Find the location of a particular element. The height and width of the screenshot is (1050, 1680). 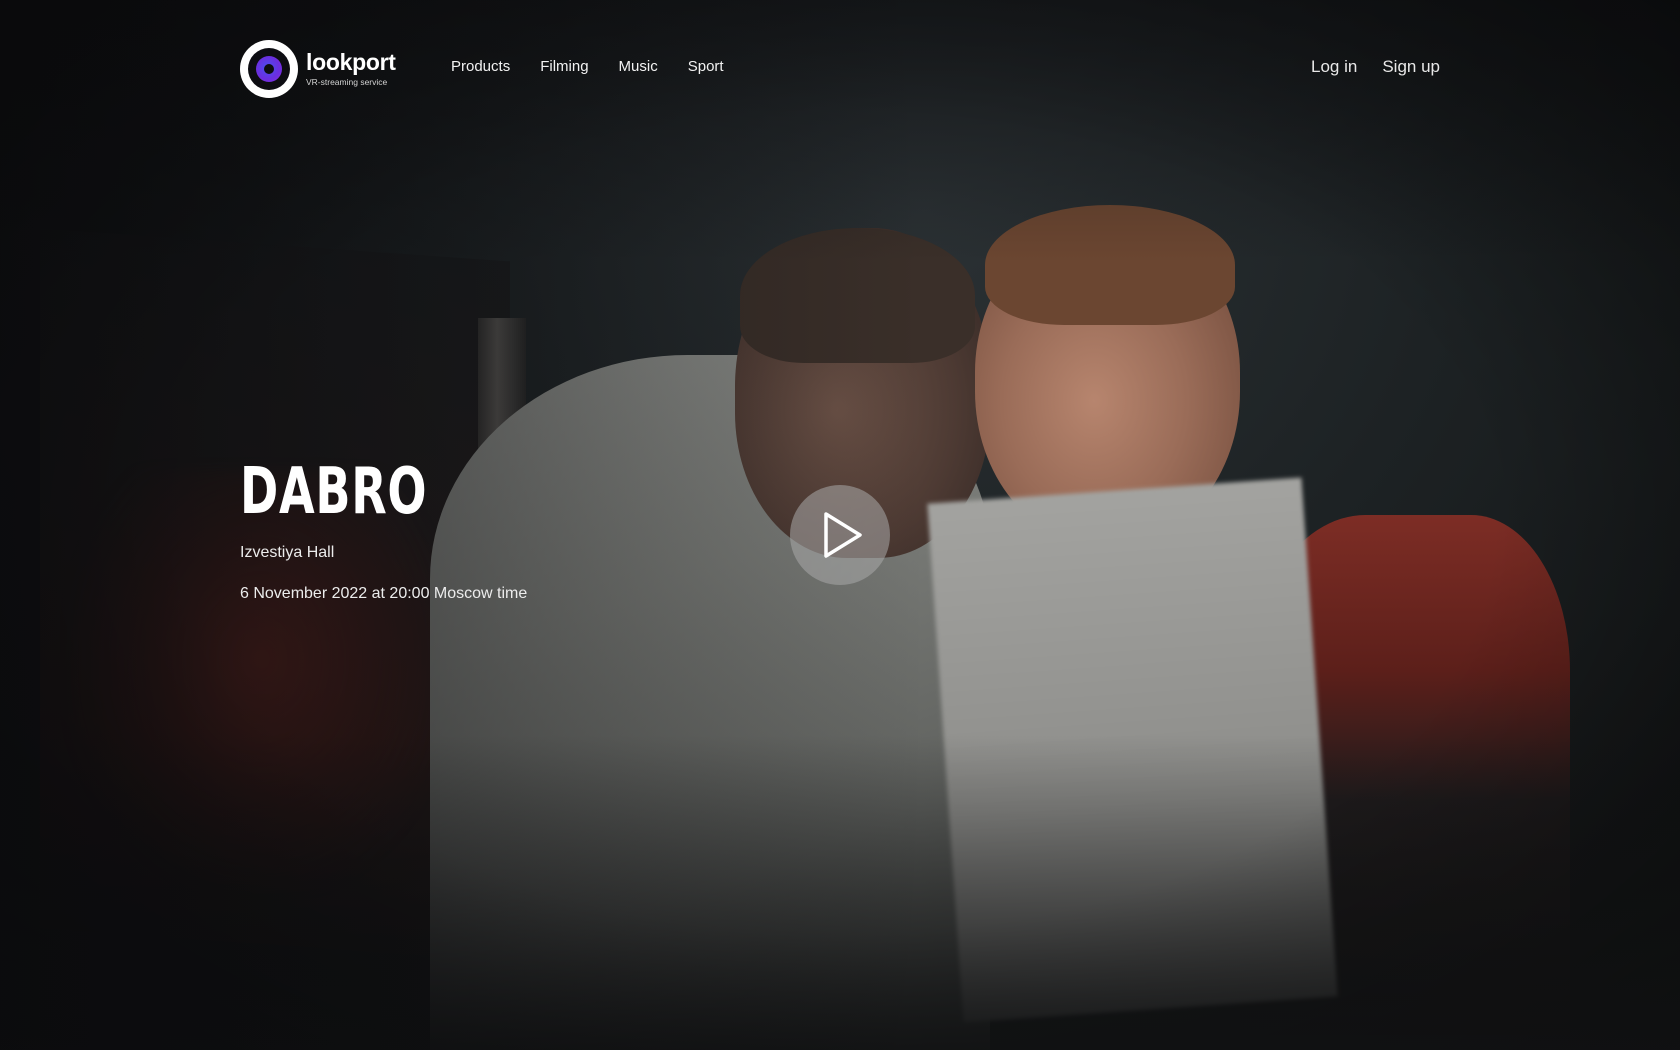

brand-tagline: VR-streaming service is located at coordinates (347, 82).